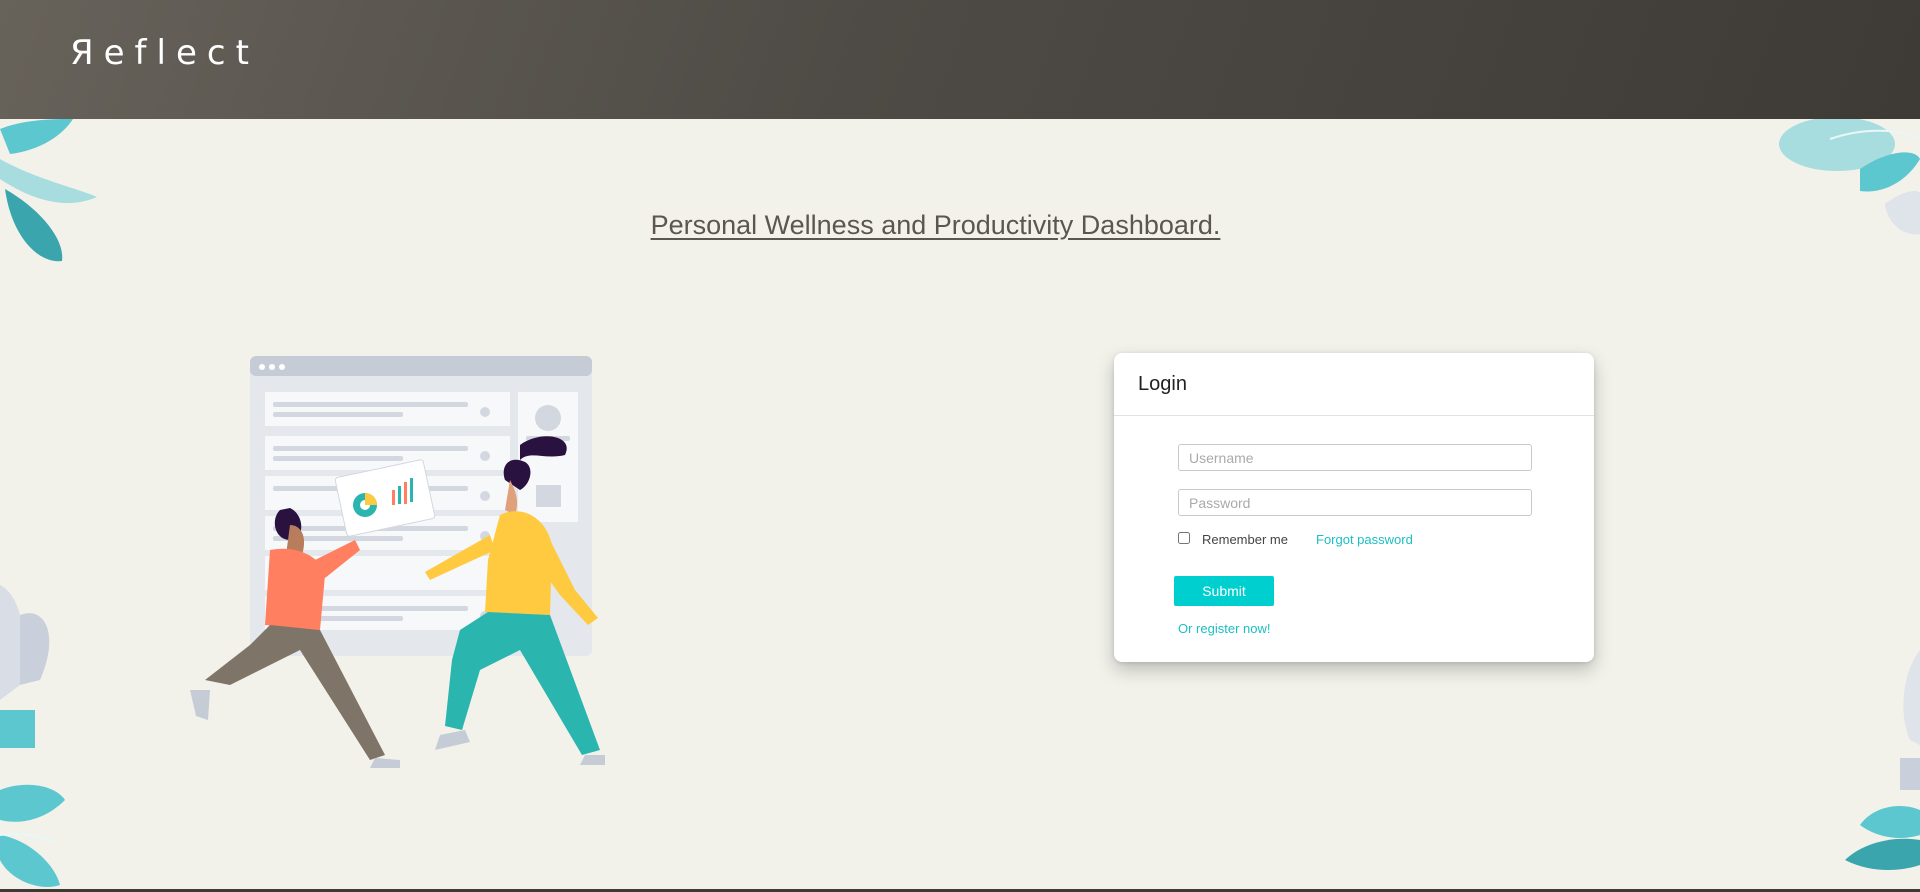 Image resolution: width=1920 pixels, height=892 pixels. What do you see at coordinates (48, 190) in the screenshot?
I see `top-left-leaves-icon` at bounding box center [48, 190].